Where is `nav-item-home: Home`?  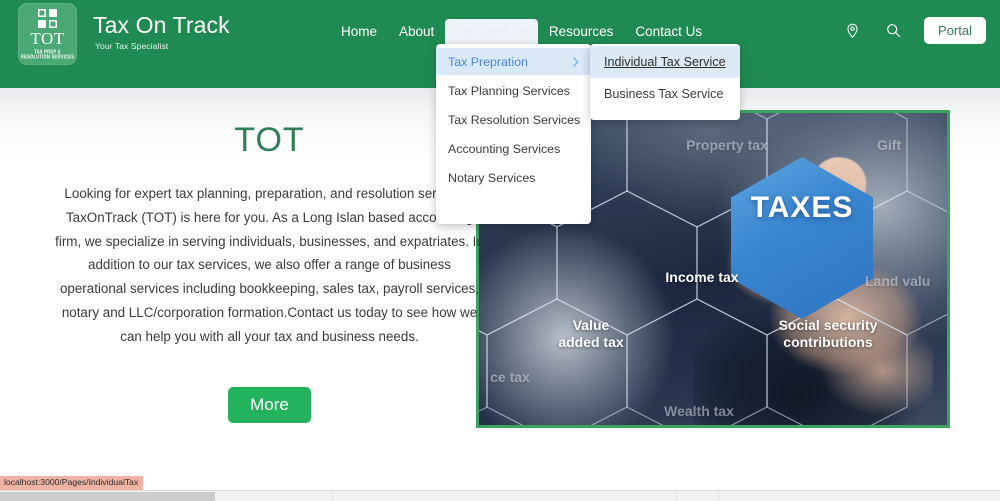
nav-item-home: Home is located at coordinates (359, 32).